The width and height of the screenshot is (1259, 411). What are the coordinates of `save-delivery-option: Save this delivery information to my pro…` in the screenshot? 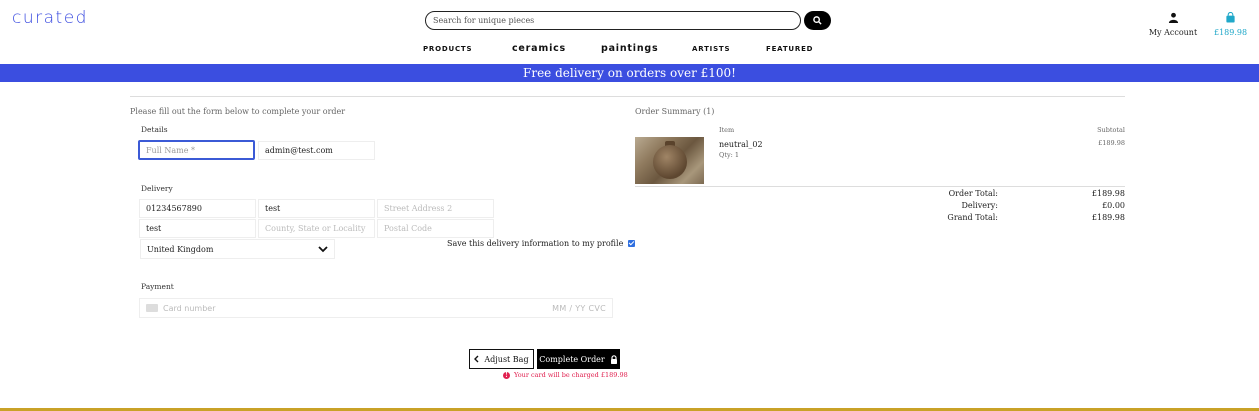 It's located at (541, 243).